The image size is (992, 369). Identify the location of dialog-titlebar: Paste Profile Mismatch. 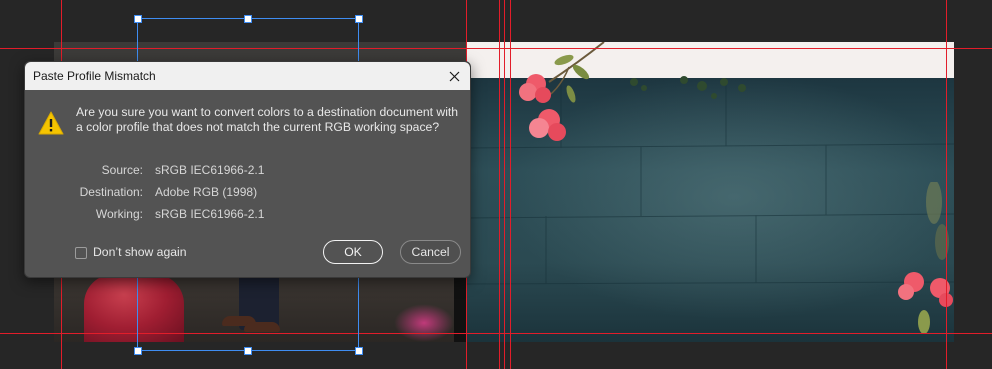
(247, 76).